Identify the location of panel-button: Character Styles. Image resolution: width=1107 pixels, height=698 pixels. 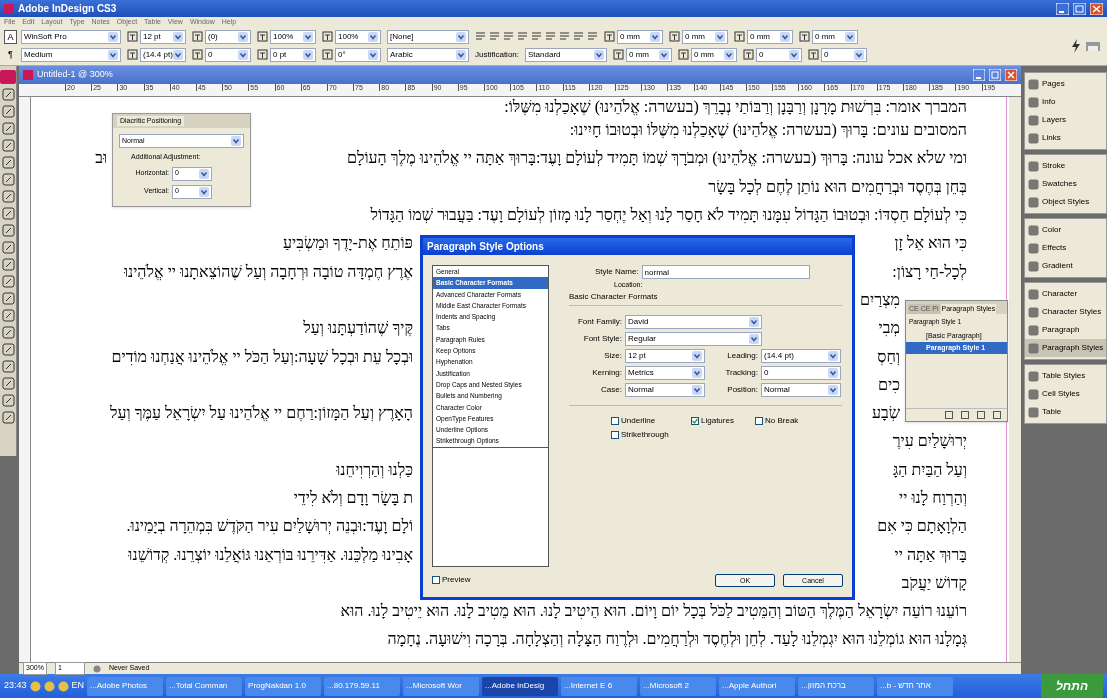
(1066, 312).